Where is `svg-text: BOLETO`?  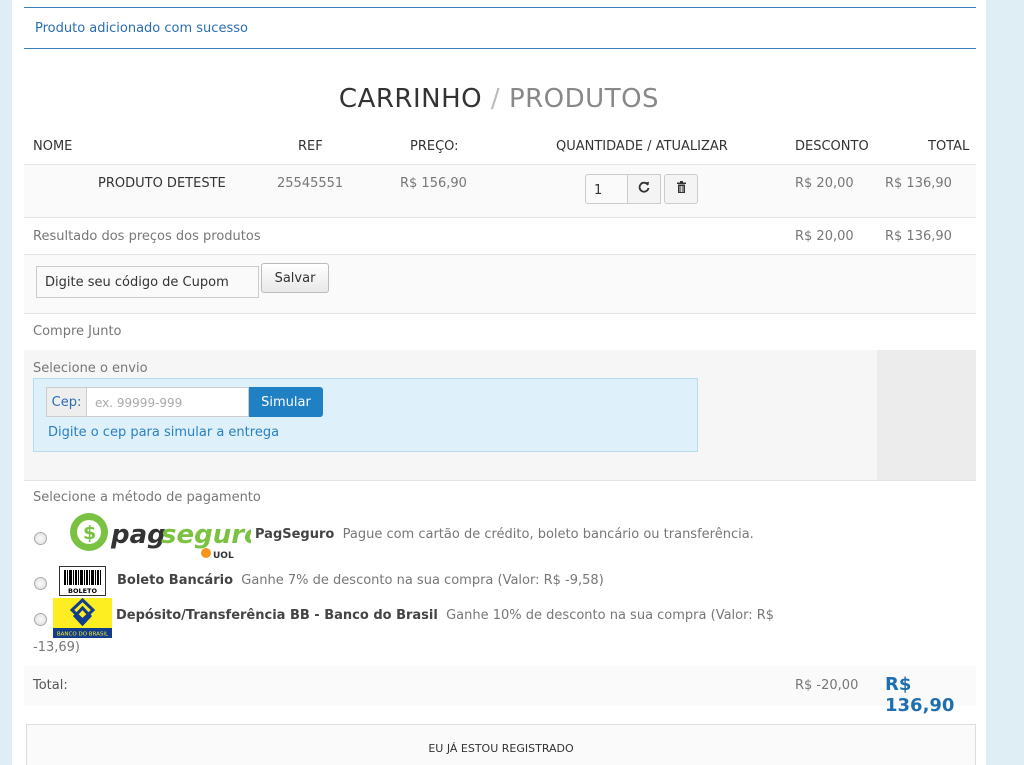 svg-text: BOLETO is located at coordinates (82, 591).